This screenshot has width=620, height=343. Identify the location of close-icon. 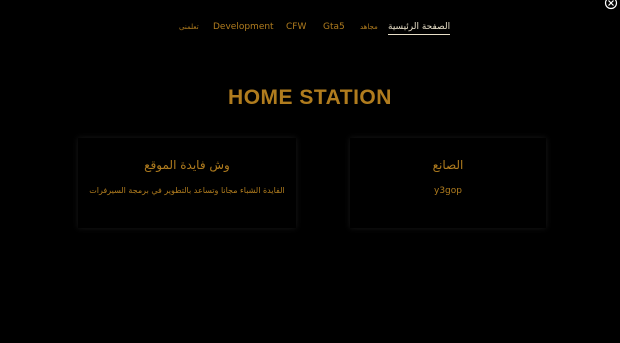
(611, 5).